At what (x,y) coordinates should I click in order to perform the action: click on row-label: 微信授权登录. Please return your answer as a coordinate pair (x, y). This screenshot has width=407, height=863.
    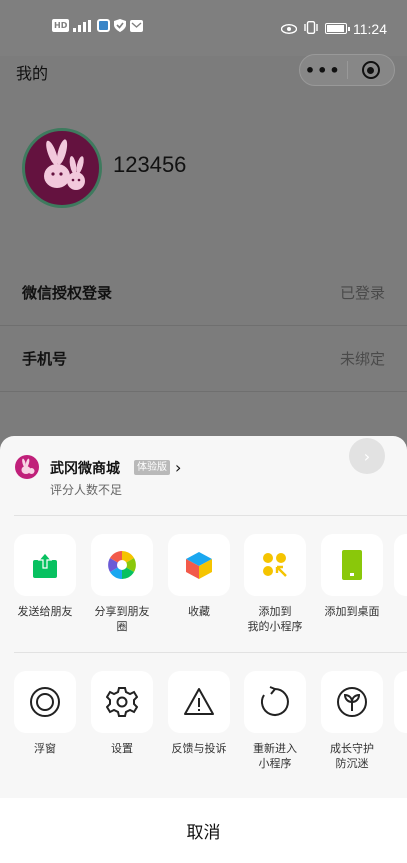
    Looking at the image, I should click on (67, 293).